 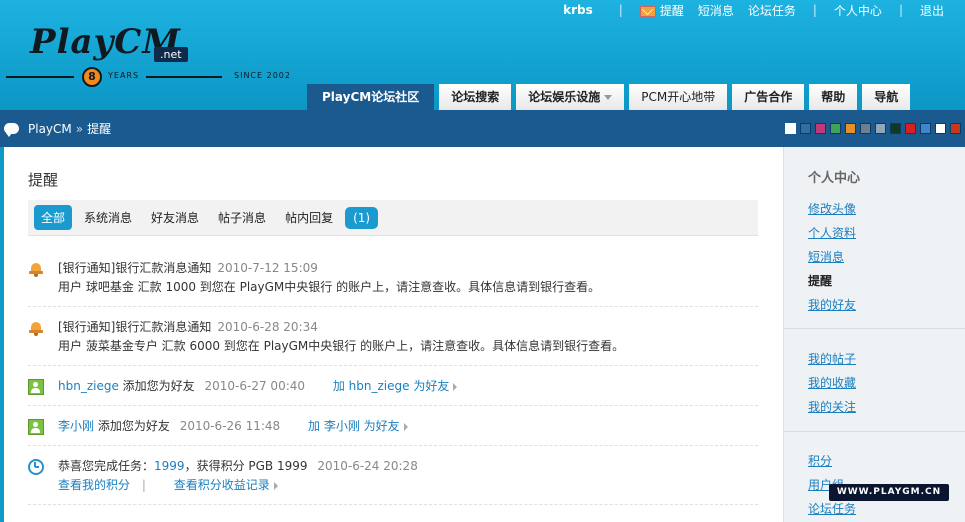 I want to click on tab-reply: 帖内回复, so click(x=309, y=217).